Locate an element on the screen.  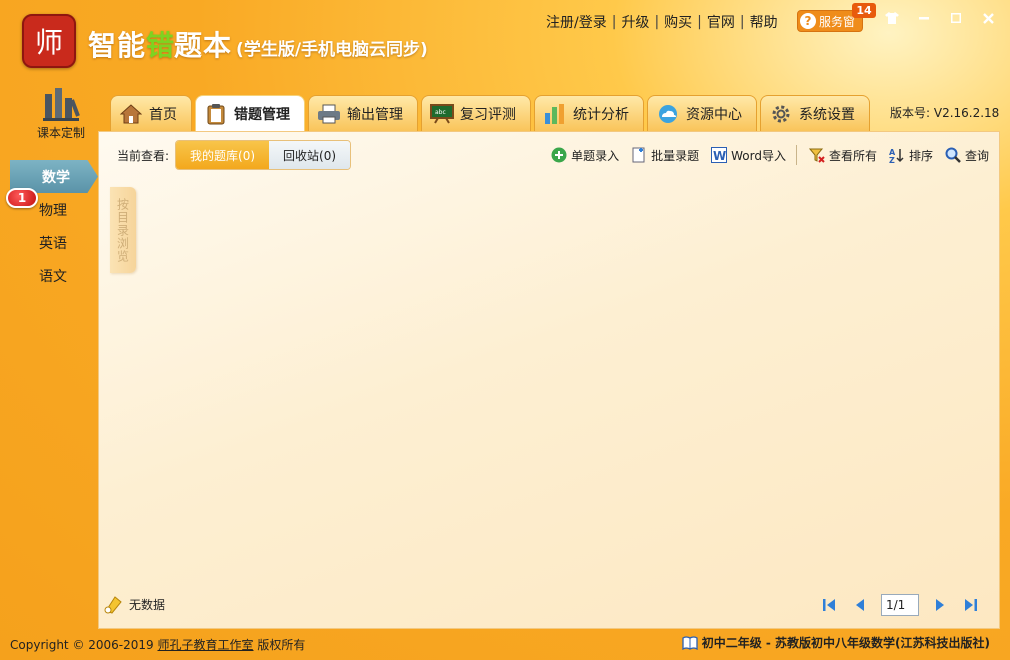
tab-home: 首页 is located at coordinates (151, 113).